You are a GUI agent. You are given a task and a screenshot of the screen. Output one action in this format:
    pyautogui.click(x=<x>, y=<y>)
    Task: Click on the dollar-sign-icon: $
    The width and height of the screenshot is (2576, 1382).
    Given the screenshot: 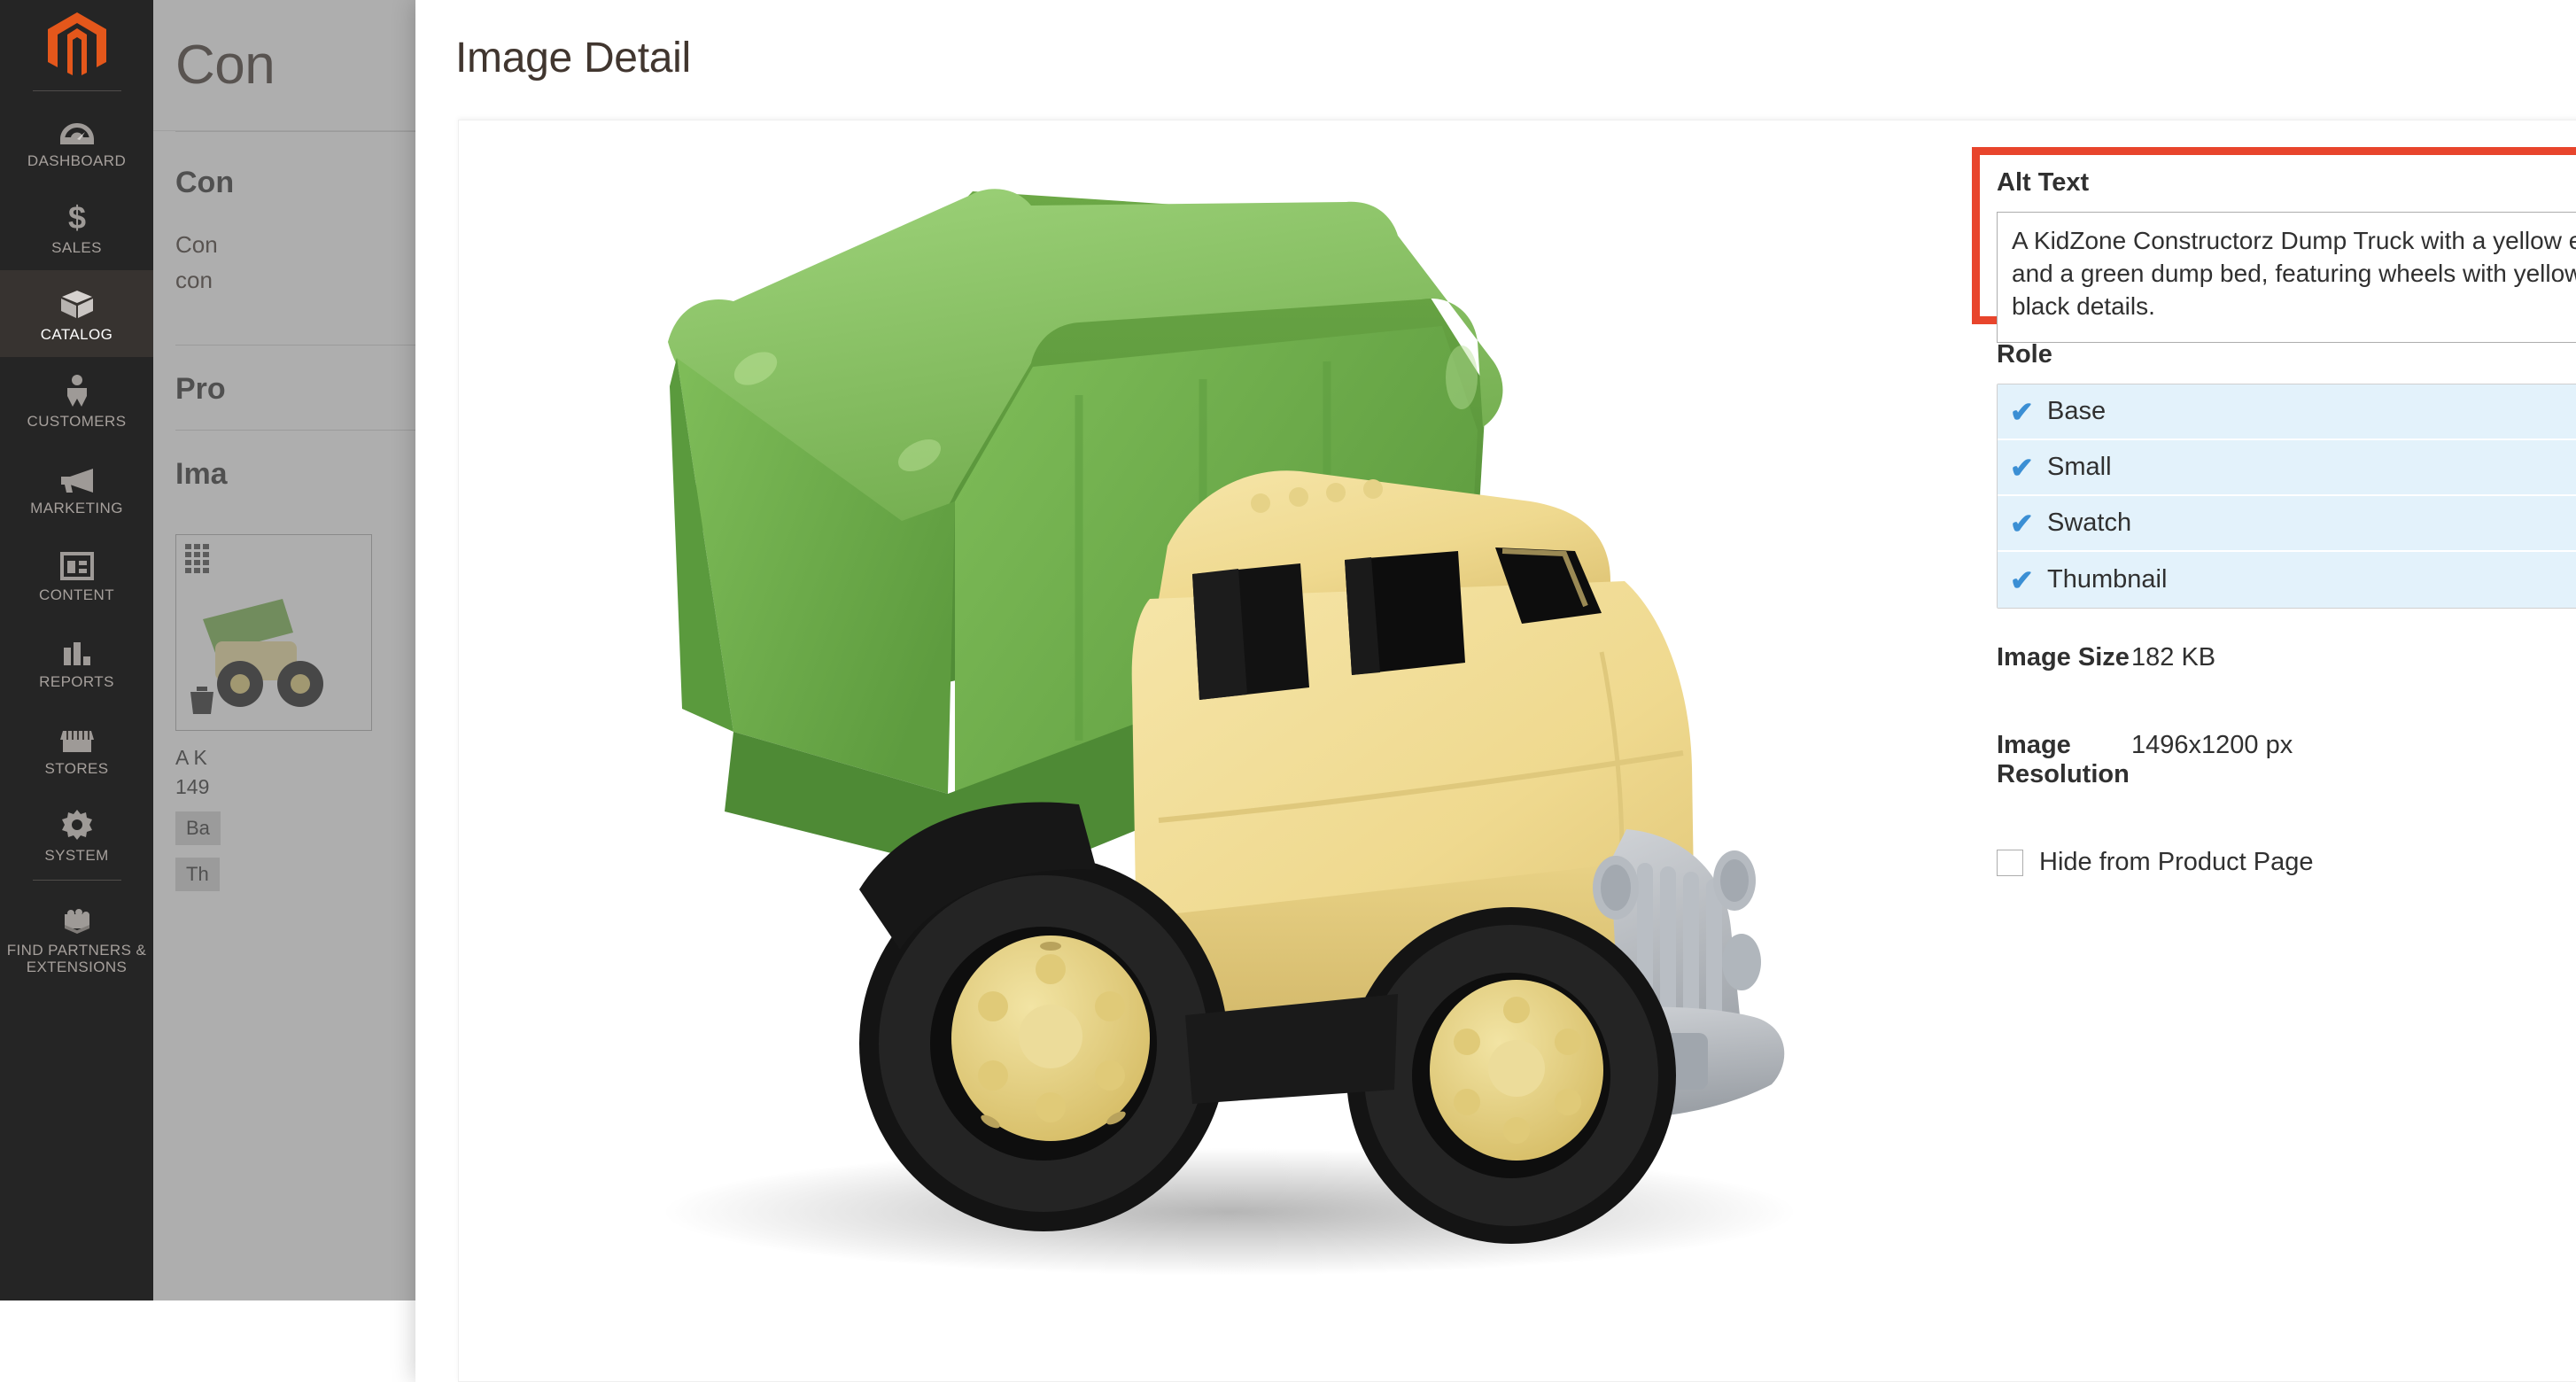 What is the action you would take?
    pyautogui.click(x=77, y=216)
    